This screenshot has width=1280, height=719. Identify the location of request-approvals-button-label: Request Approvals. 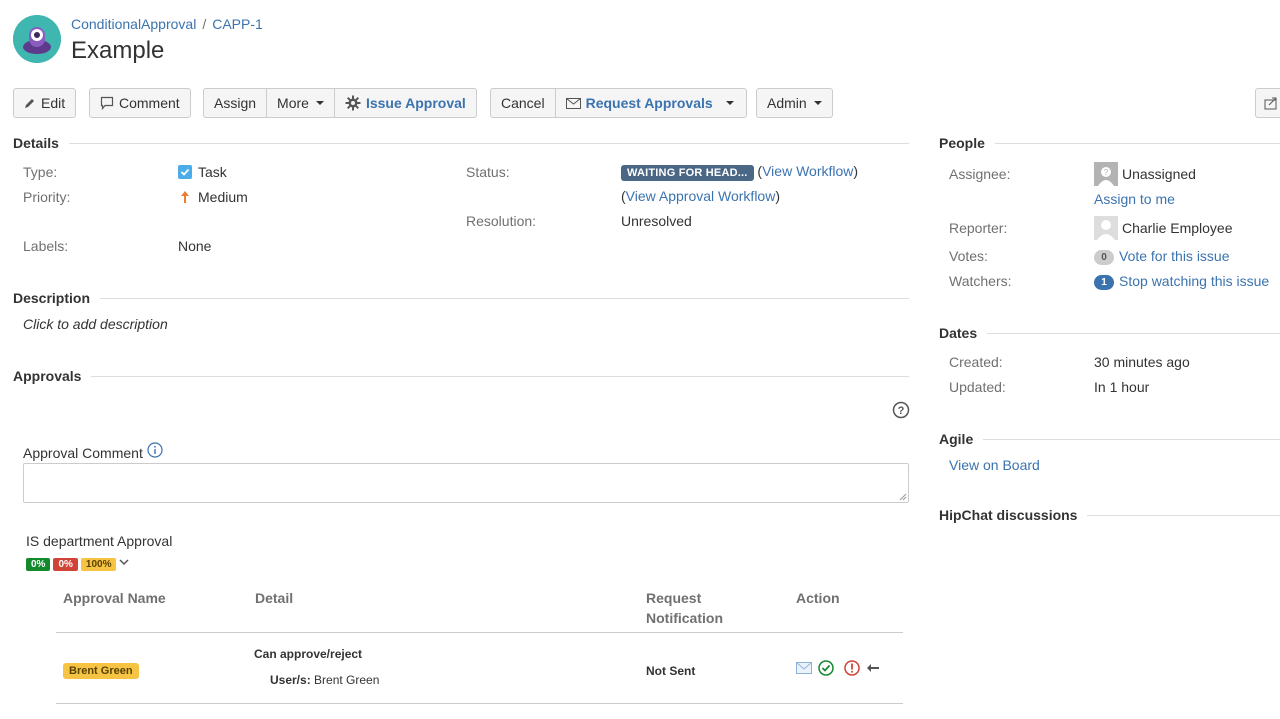
(649, 103).